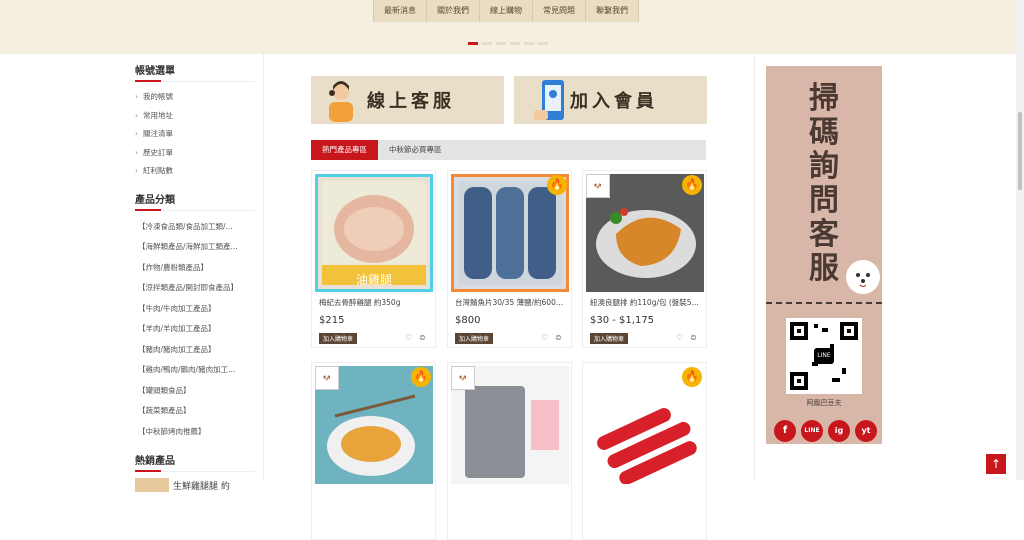 This screenshot has width=1024, height=540. What do you see at coordinates (411, 101) in the screenshot?
I see `online-service-label: 線上客服` at bounding box center [411, 101].